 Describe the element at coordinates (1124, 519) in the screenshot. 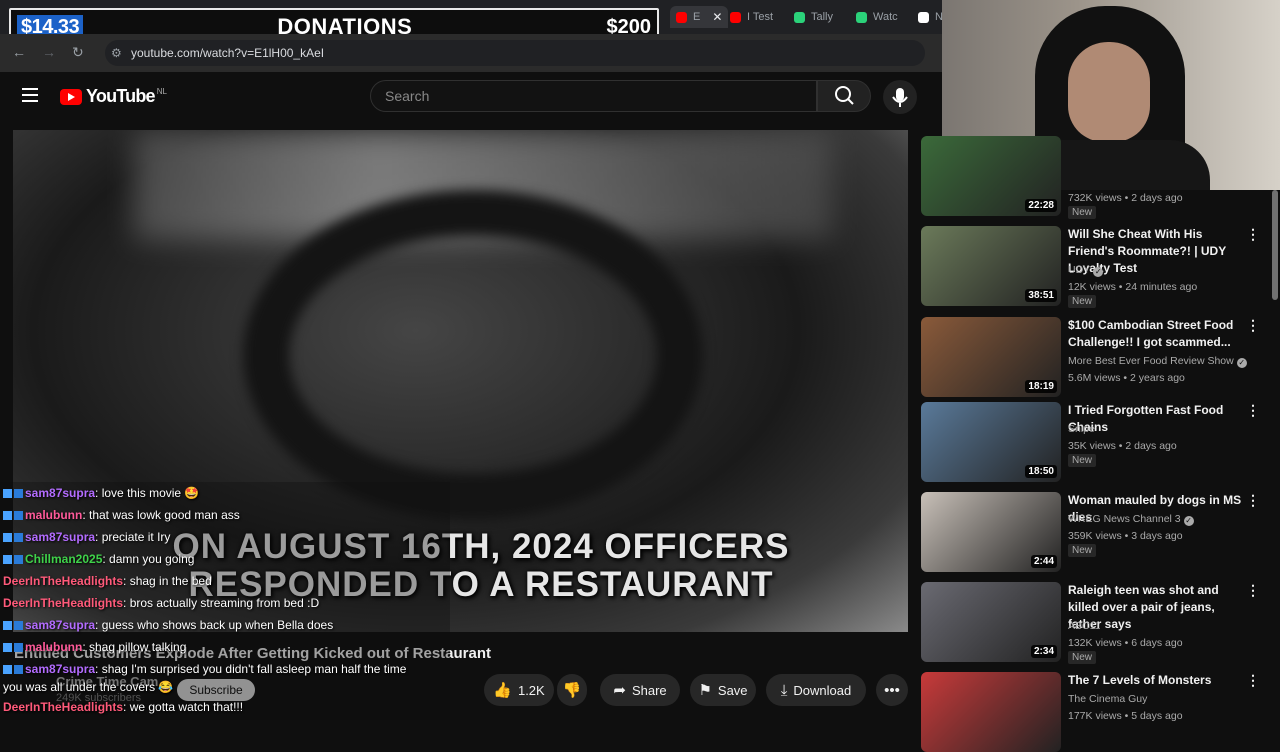

I see `channel-label: WREG News Channel 3` at that location.